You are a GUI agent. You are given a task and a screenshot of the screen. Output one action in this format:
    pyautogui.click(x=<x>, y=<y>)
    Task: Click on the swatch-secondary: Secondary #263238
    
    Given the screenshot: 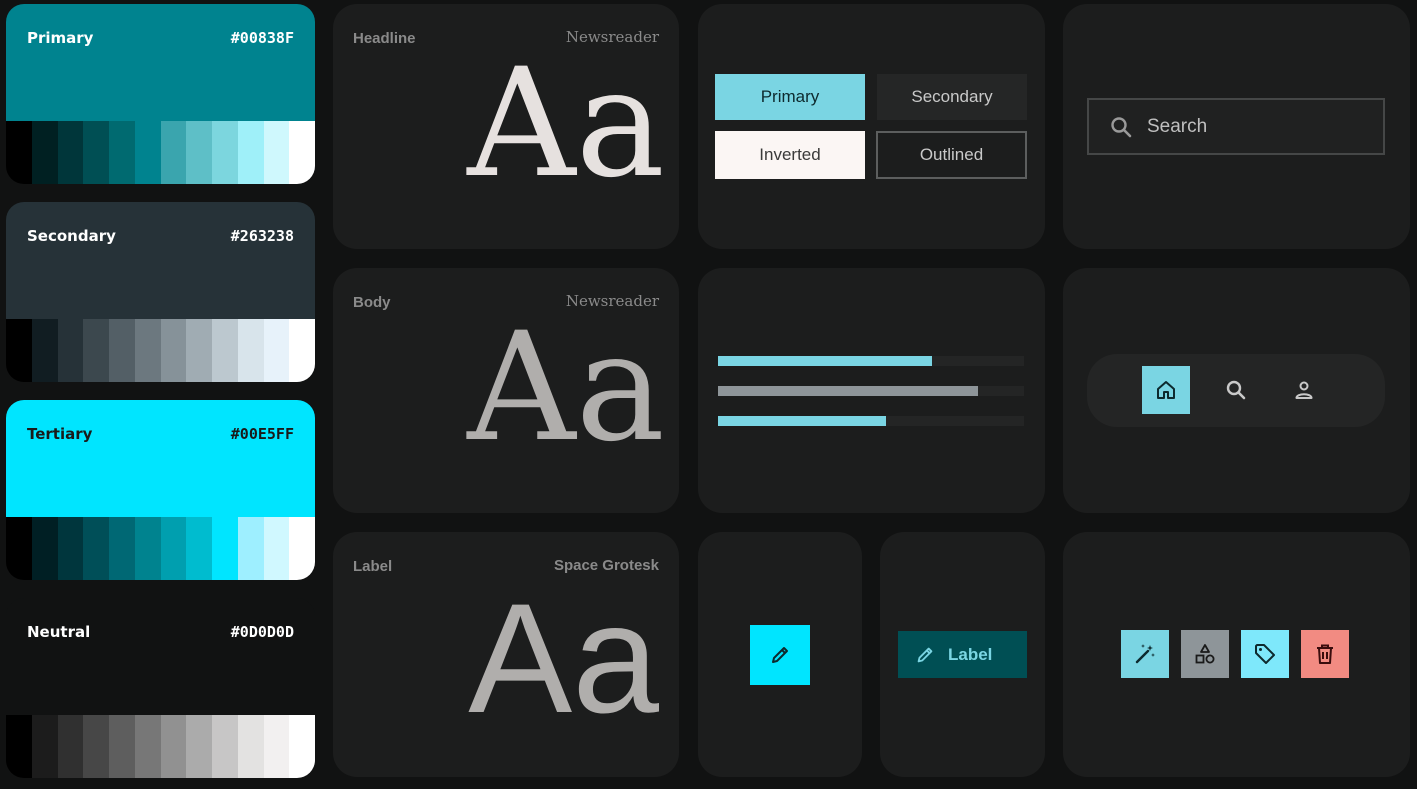 What is the action you would take?
    pyautogui.click(x=160, y=292)
    